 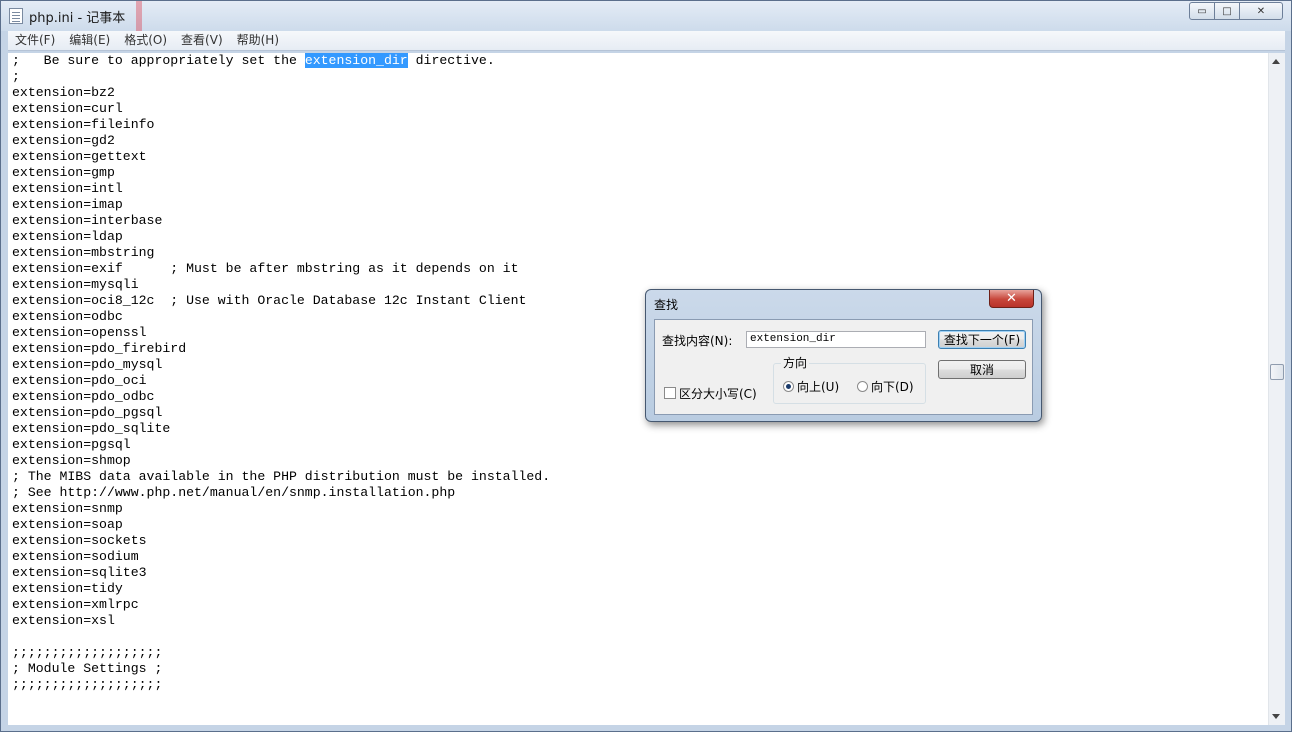 What do you see at coordinates (666, 305) in the screenshot?
I see `dialog-title: 查找` at bounding box center [666, 305].